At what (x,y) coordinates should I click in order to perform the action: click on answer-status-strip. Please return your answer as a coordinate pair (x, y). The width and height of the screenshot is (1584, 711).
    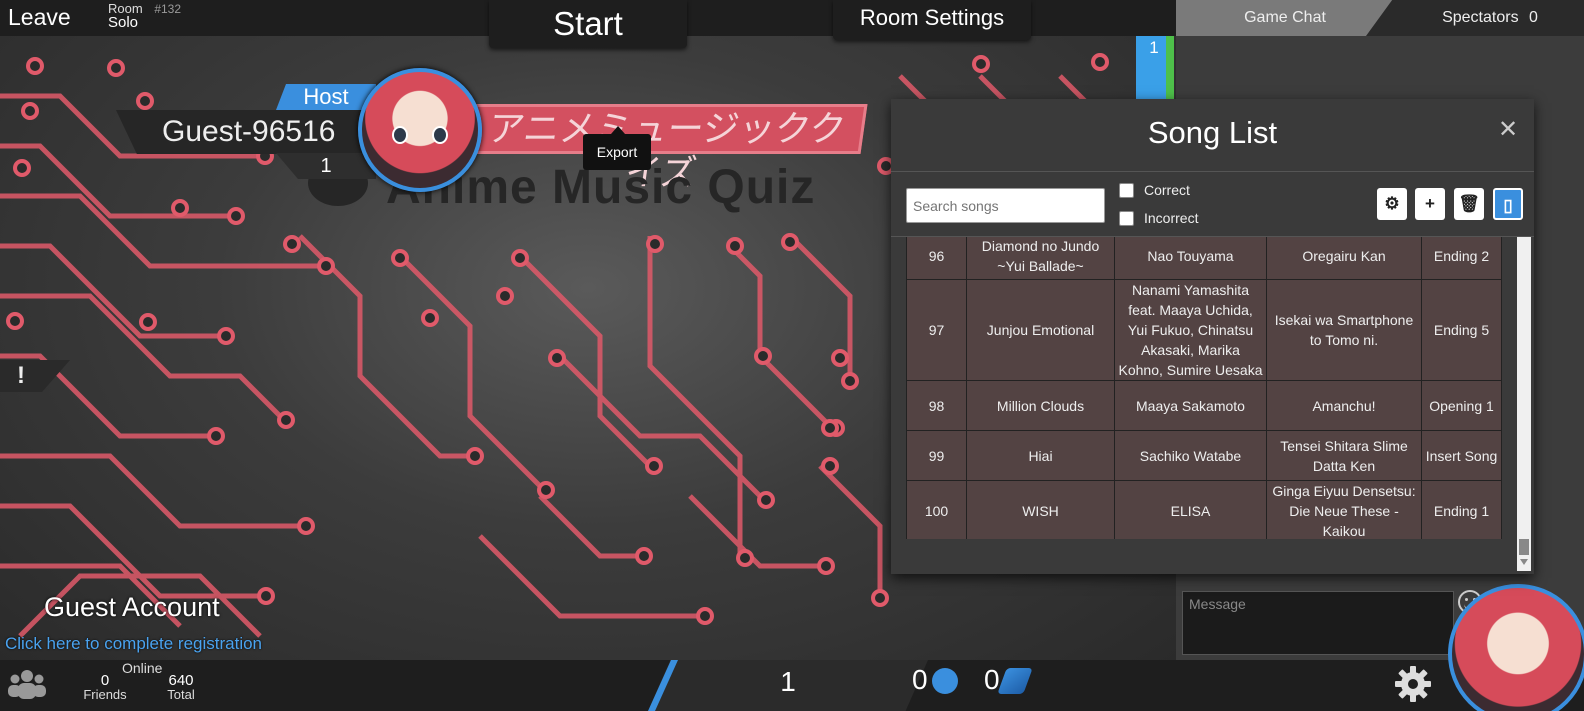
    Looking at the image, I should click on (1170, 68).